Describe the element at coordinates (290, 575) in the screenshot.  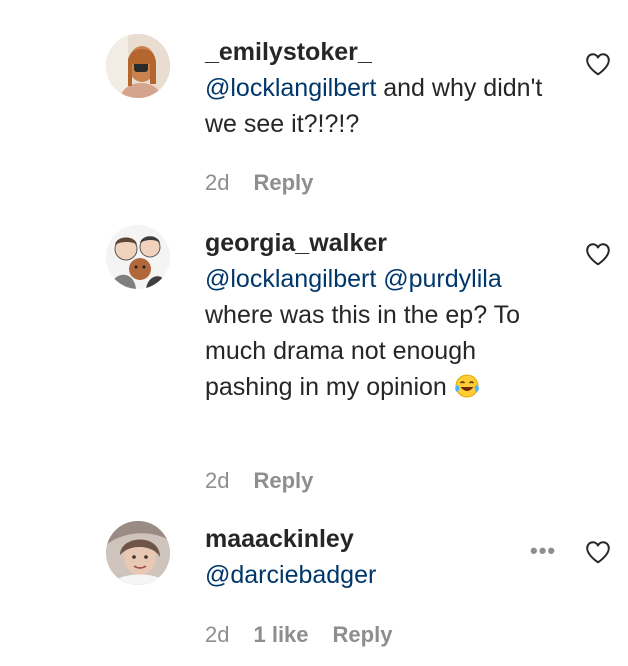
I see `mention-link: @darciebadger` at that location.